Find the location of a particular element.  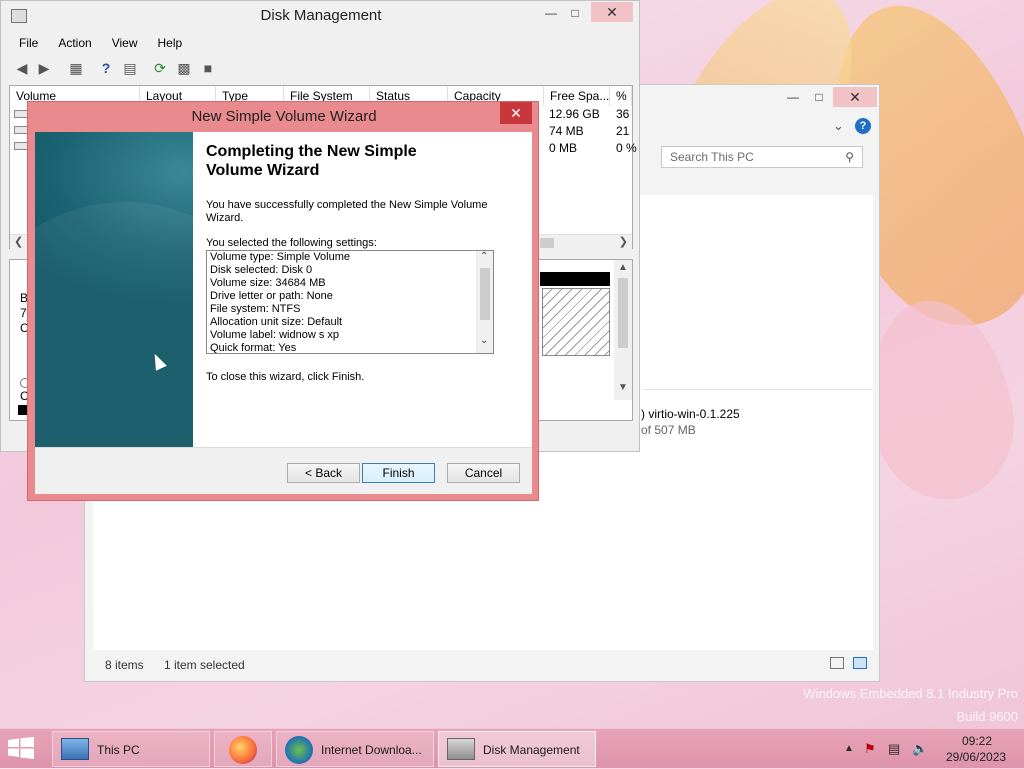

network-icon: ▤ is located at coordinates (894, 749).